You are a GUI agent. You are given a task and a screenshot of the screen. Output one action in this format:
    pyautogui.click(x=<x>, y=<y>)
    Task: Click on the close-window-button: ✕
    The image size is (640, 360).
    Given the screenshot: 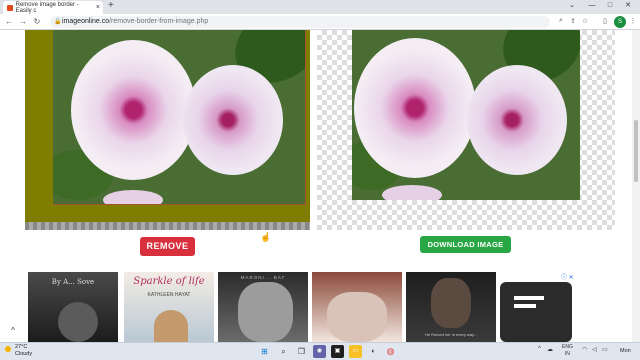 What is the action you would take?
    pyautogui.click(x=628, y=7)
    